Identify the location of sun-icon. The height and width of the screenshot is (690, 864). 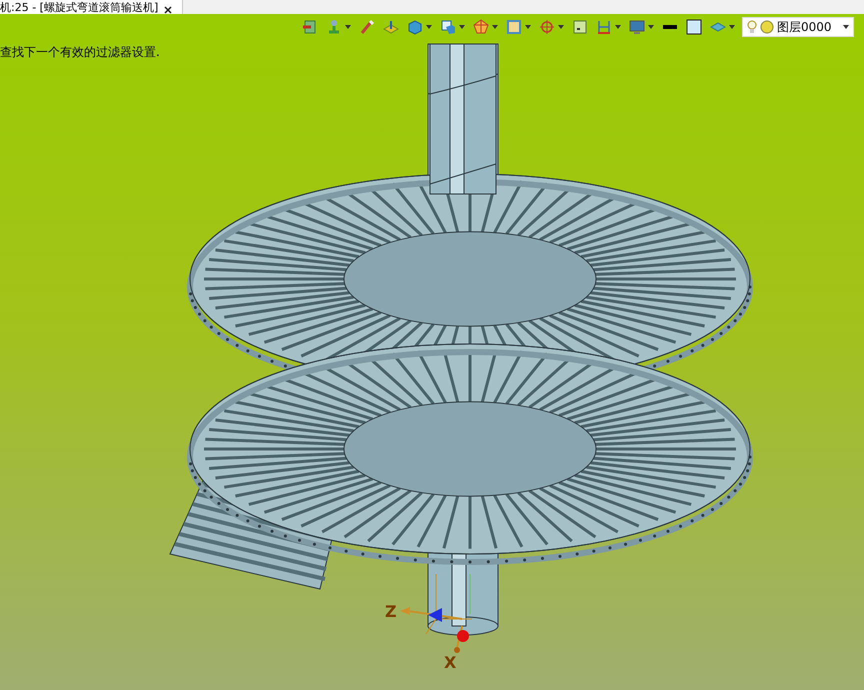
(767, 27).